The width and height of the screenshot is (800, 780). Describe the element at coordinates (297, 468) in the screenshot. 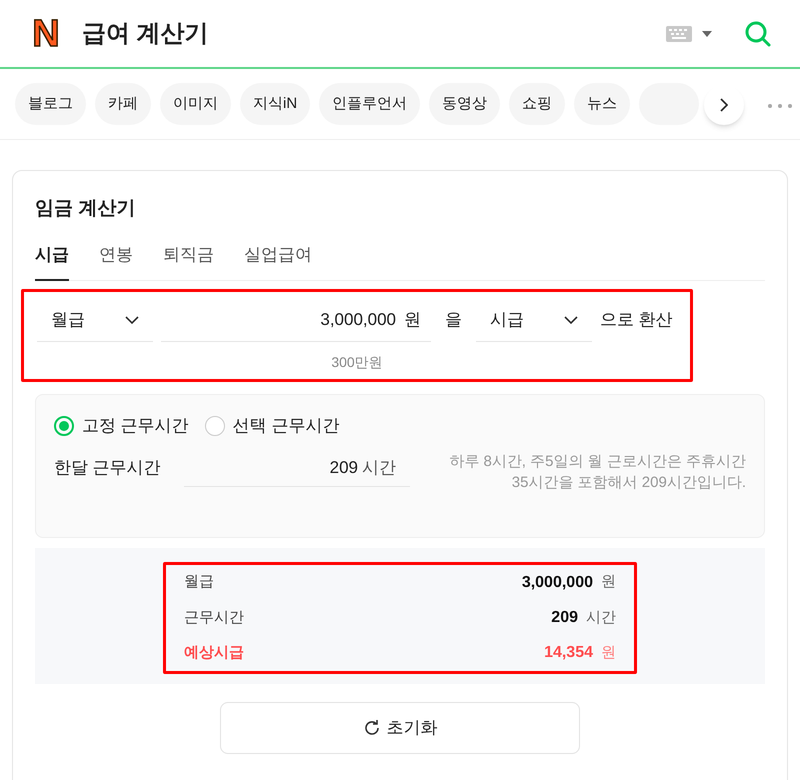

I see `hours-field: 209 시간` at that location.